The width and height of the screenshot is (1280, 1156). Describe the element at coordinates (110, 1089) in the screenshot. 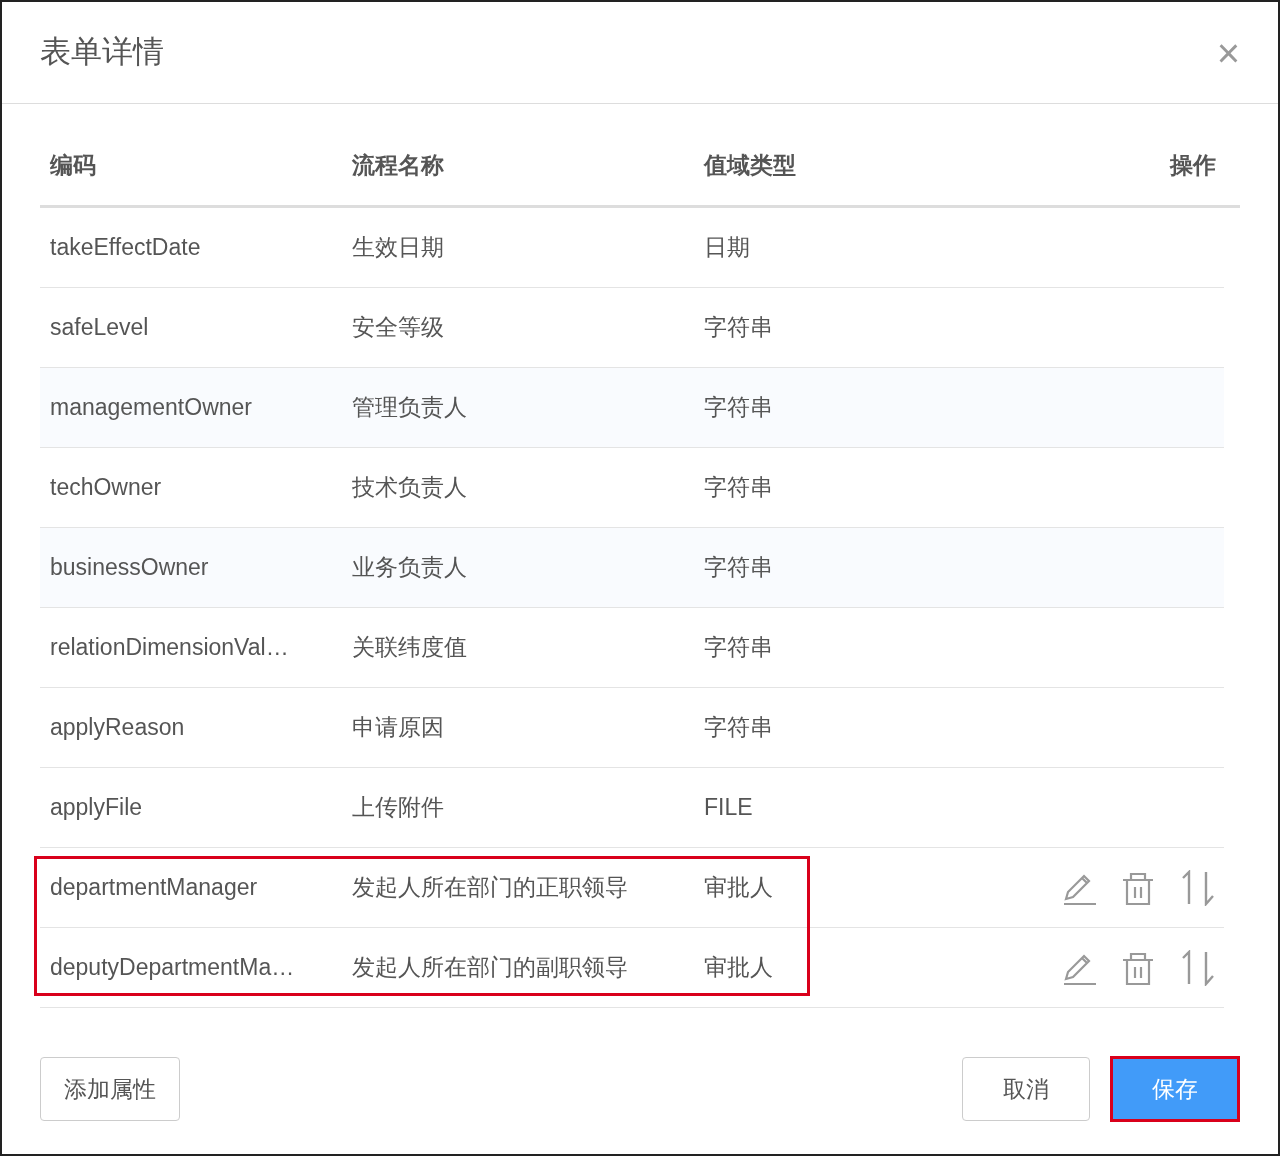

I see `add-attribute-button: 添加属性` at that location.